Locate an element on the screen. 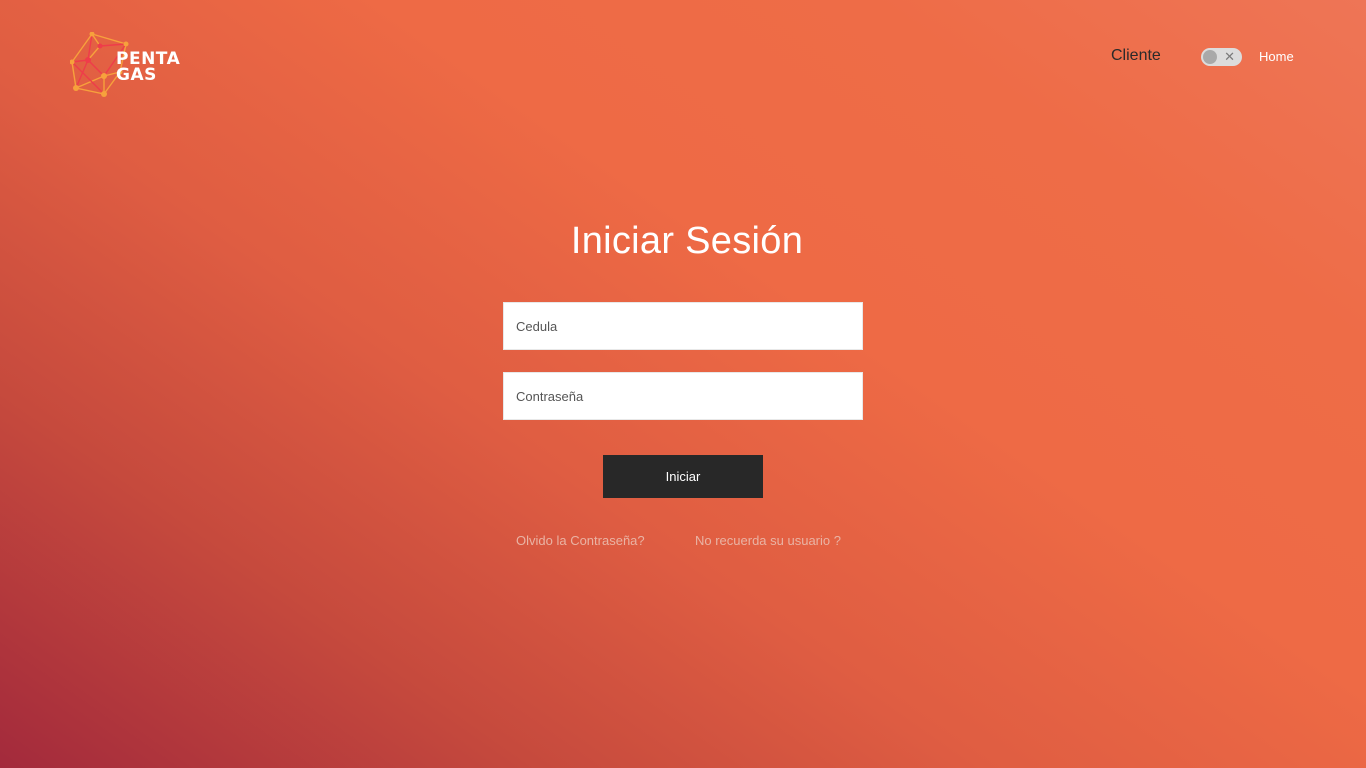 The width and height of the screenshot is (1366, 768). forgot-username-link: No recuerda su usuario ? is located at coordinates (768, 540).